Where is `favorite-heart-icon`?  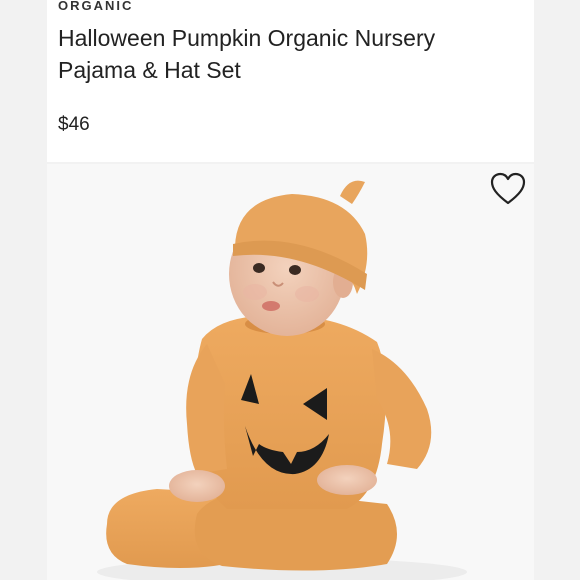
favorite-heart-icon is located at coordinates (508, 189).